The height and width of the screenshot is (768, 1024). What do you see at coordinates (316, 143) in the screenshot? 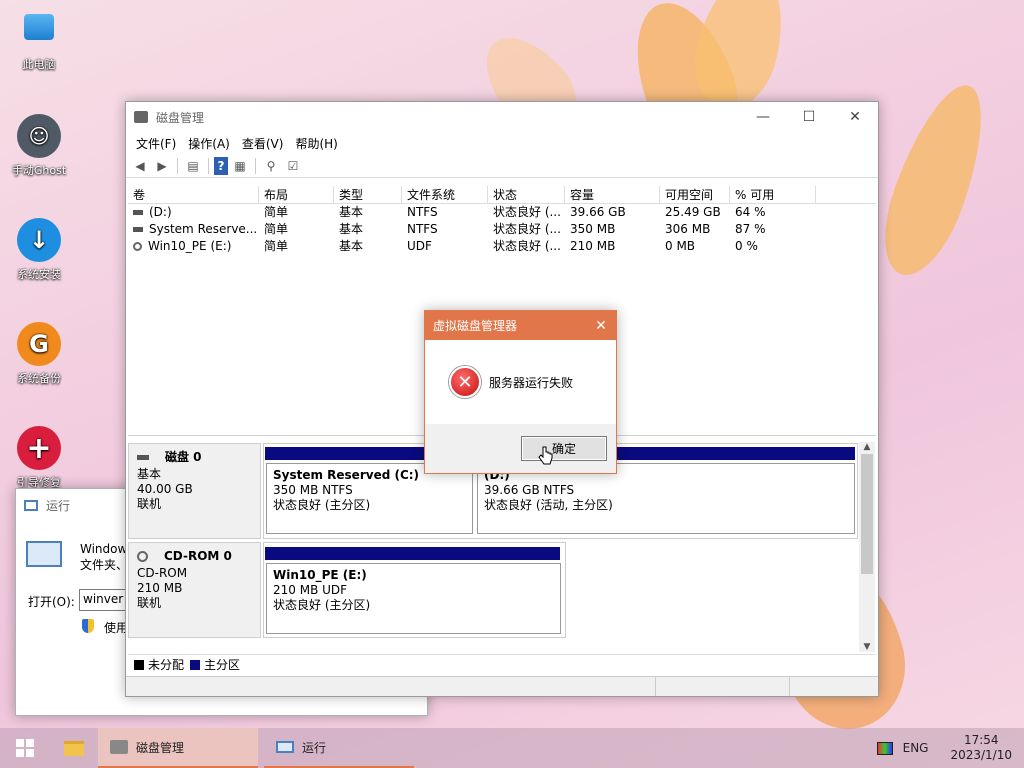
I see `menu-help: 帮助(H)` at bounding box center [316, 143].